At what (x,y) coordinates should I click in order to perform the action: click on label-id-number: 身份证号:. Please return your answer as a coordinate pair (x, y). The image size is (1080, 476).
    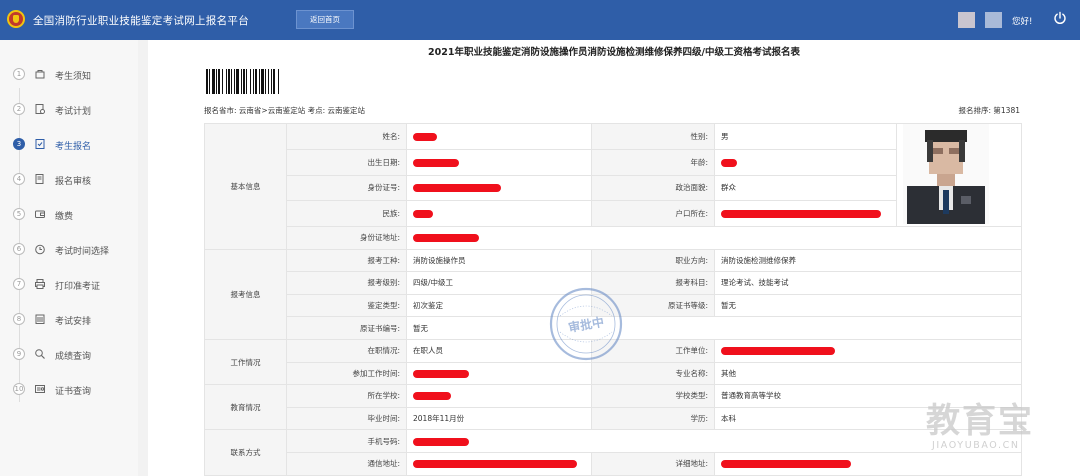
    Looking at the image, I should click on (346, 188).